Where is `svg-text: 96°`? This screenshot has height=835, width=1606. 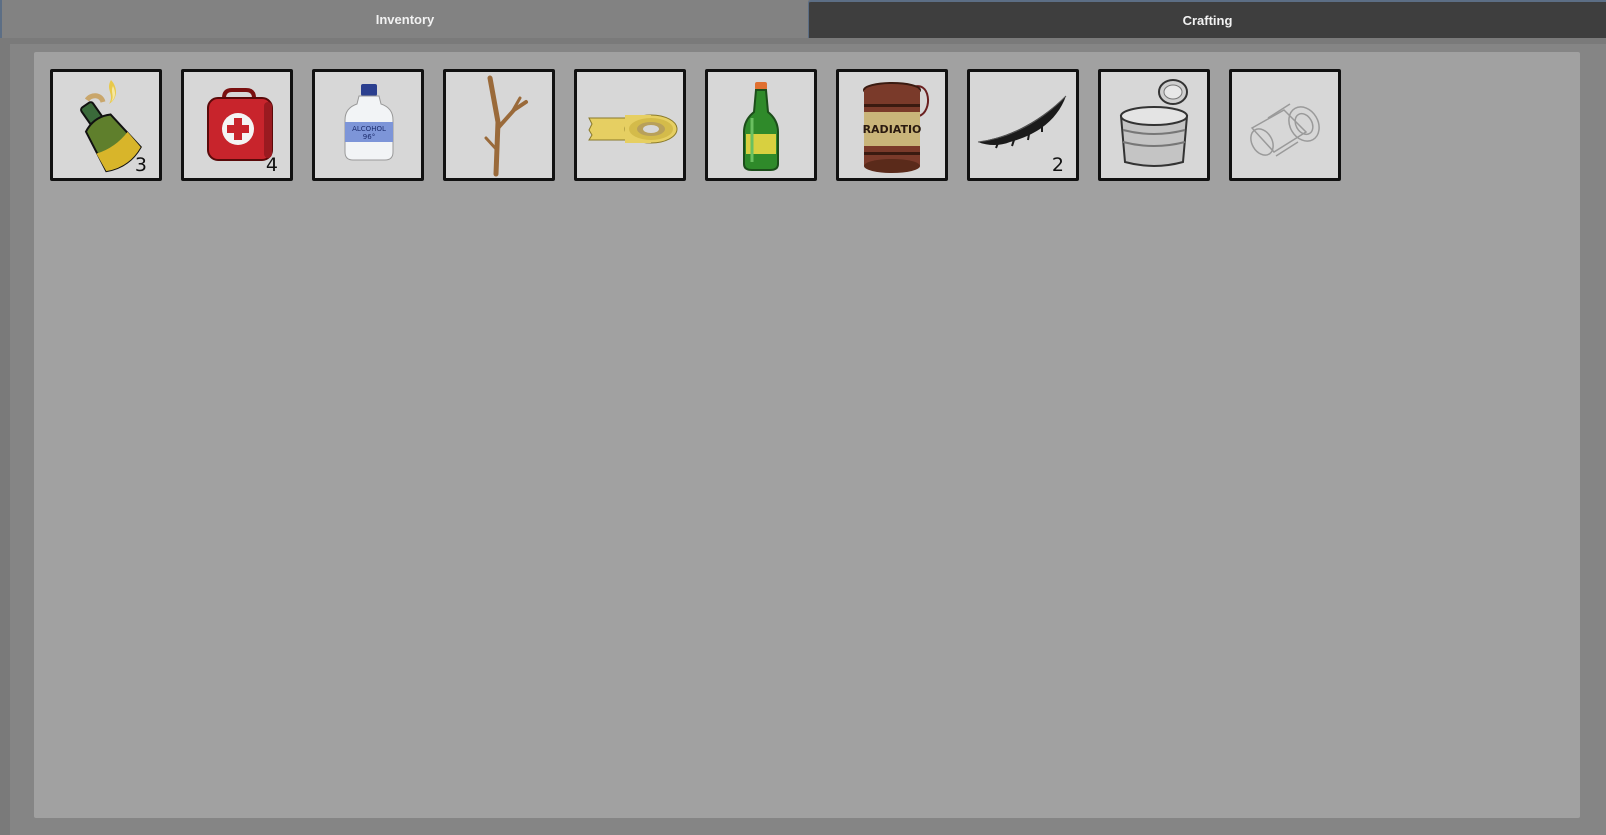
svg-text: 96° is located at coordinates (369, 137).